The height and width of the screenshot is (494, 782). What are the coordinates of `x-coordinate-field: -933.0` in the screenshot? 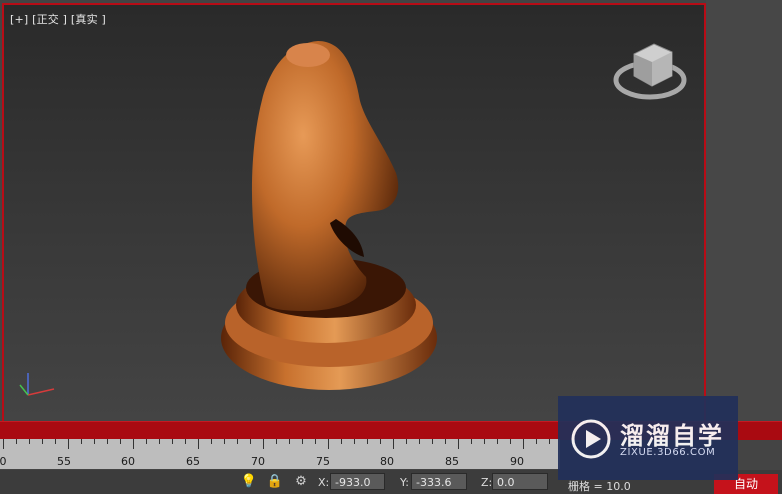 It's located at (357, 481).